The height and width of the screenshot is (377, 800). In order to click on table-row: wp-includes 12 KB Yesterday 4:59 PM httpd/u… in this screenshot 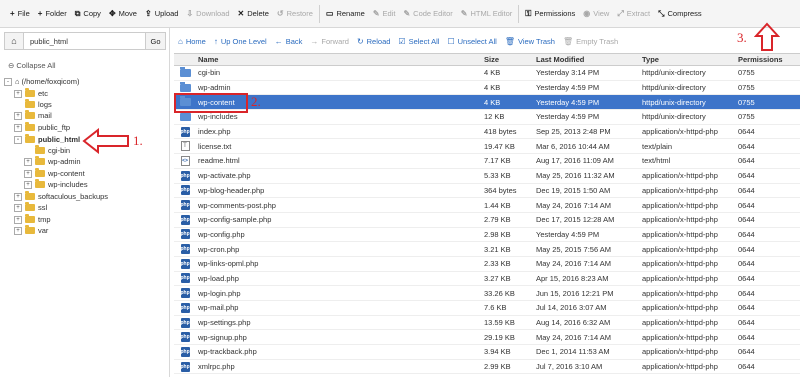, I will do `click(487, 117)`.